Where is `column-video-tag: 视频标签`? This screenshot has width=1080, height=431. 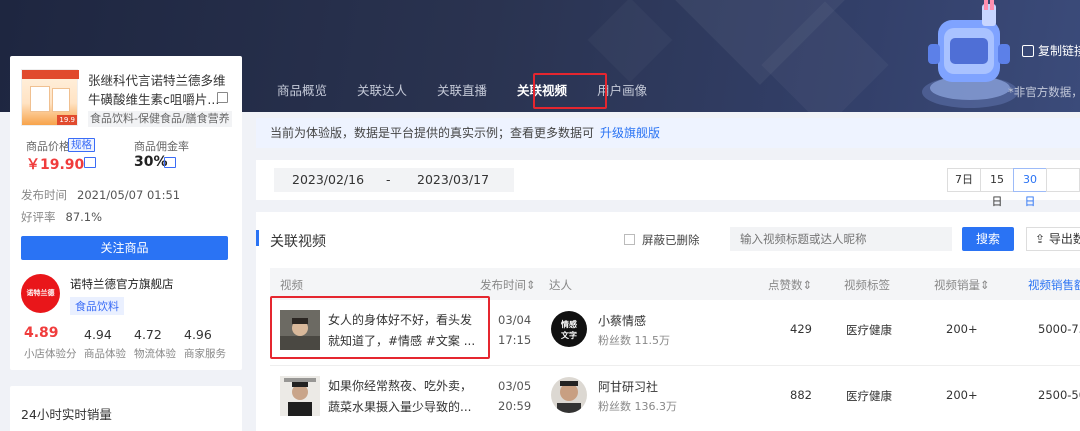
column-video-tag: 视频标签 is located at coordinates (867, 285).